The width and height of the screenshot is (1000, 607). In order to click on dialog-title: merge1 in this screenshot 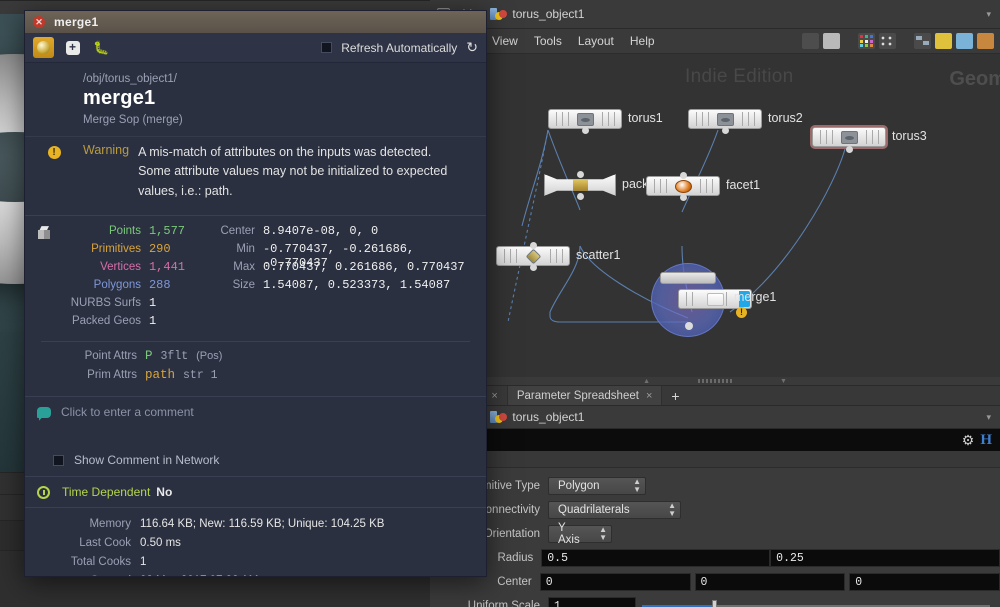, I will do `click(76, 22)`.